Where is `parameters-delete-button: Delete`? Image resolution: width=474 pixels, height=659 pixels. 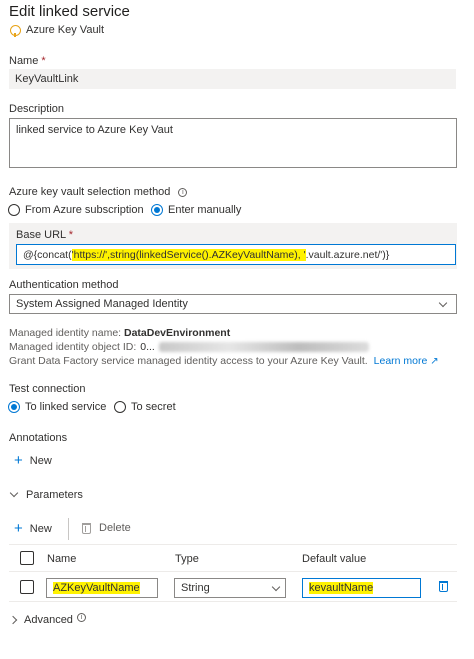 parameters-delete-button: Delete is located at coordinates (106, 528).